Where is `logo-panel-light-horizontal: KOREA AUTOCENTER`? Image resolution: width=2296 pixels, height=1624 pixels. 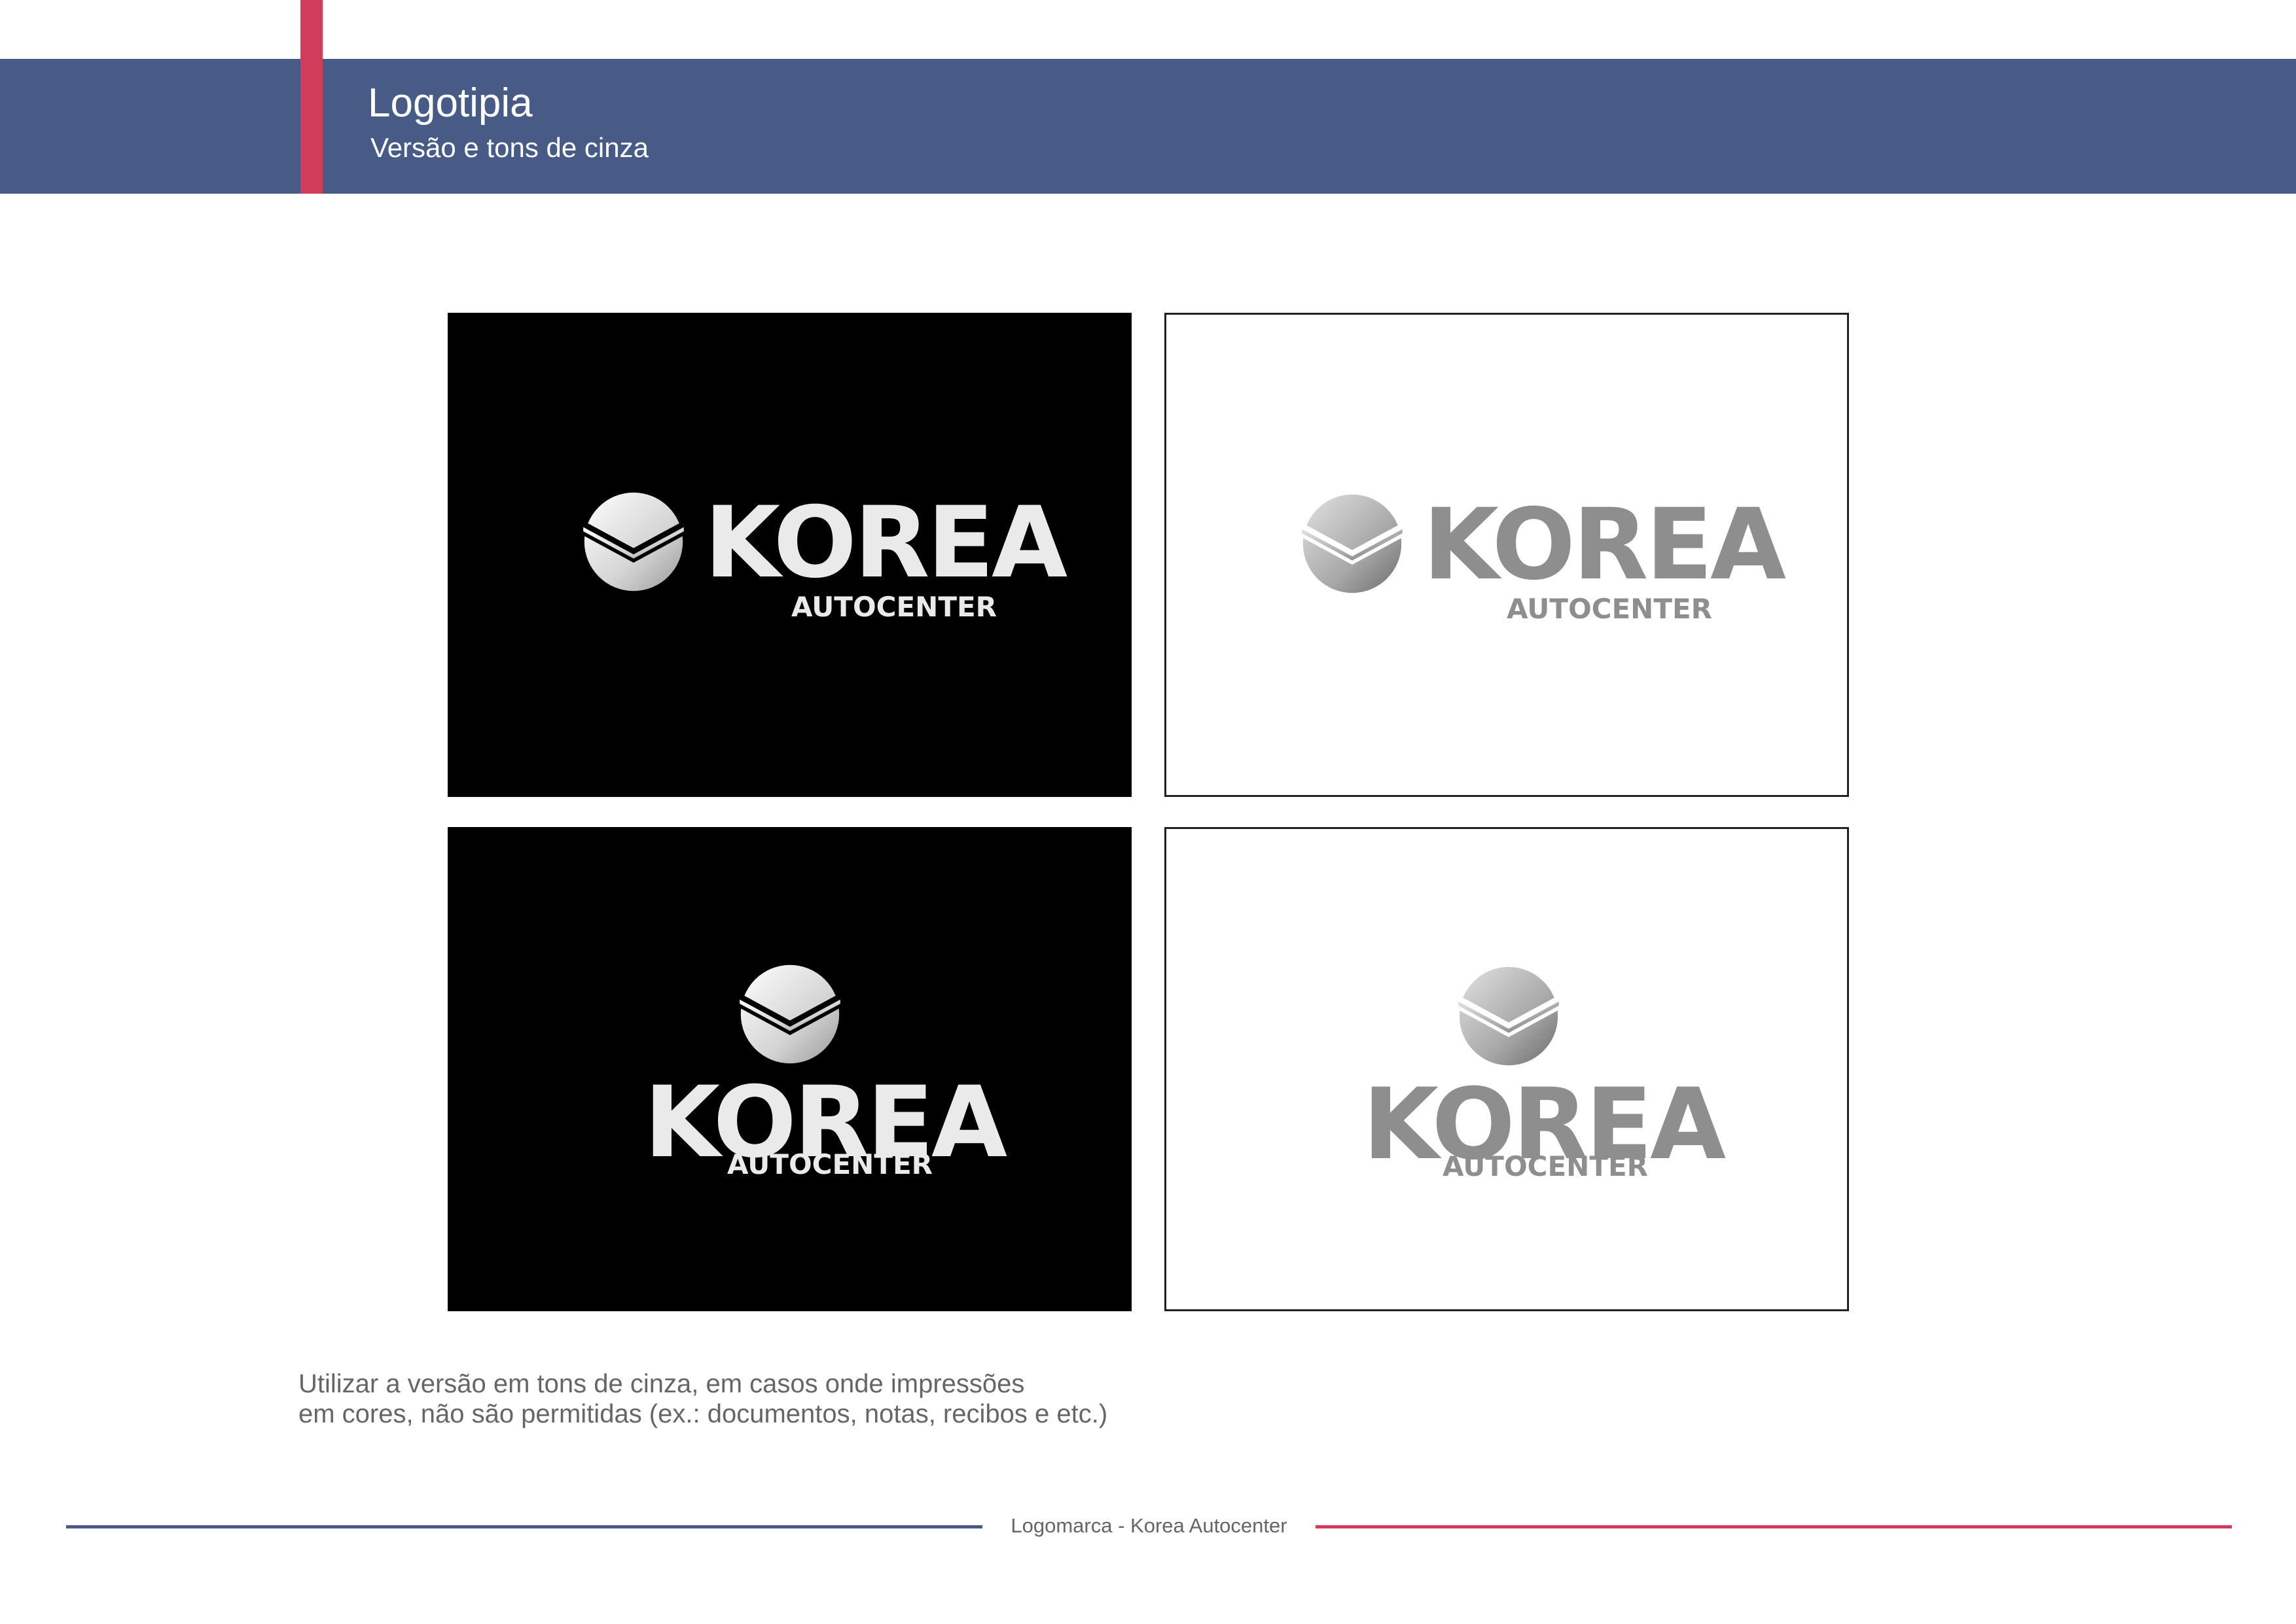
logo-panel-light-horizontal: KOREA AUTOCENTER is located at coordinates (1507, 555).